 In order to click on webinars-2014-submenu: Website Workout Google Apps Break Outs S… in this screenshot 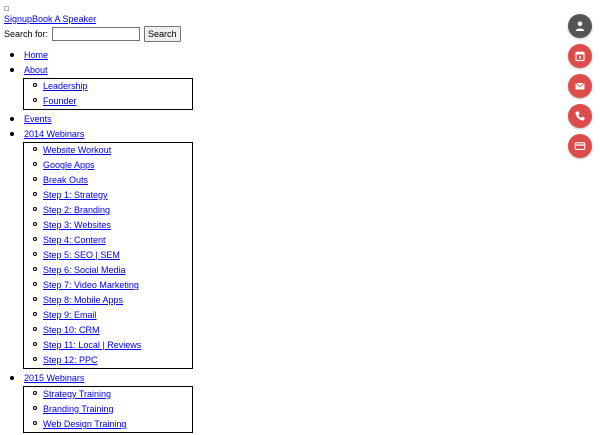, I will do `click(108, 255)`.